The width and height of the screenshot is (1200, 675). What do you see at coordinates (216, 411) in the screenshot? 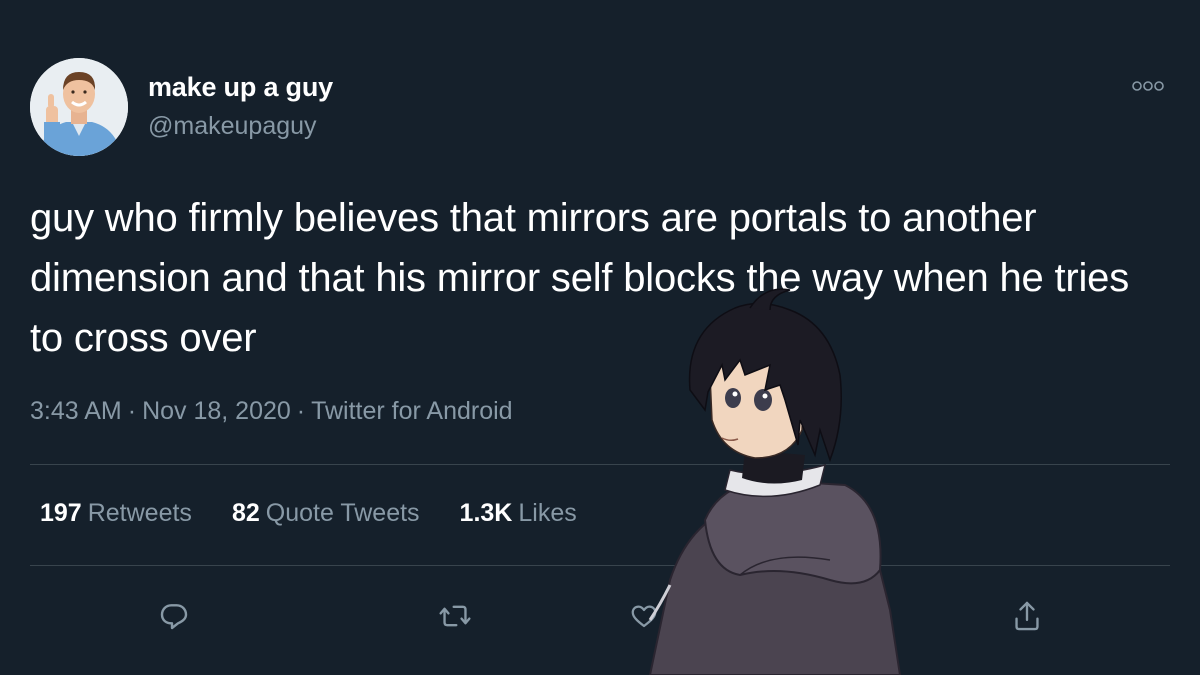
I see `tweet-date: Nov 18, 2020` at bounding box center [216, 411].